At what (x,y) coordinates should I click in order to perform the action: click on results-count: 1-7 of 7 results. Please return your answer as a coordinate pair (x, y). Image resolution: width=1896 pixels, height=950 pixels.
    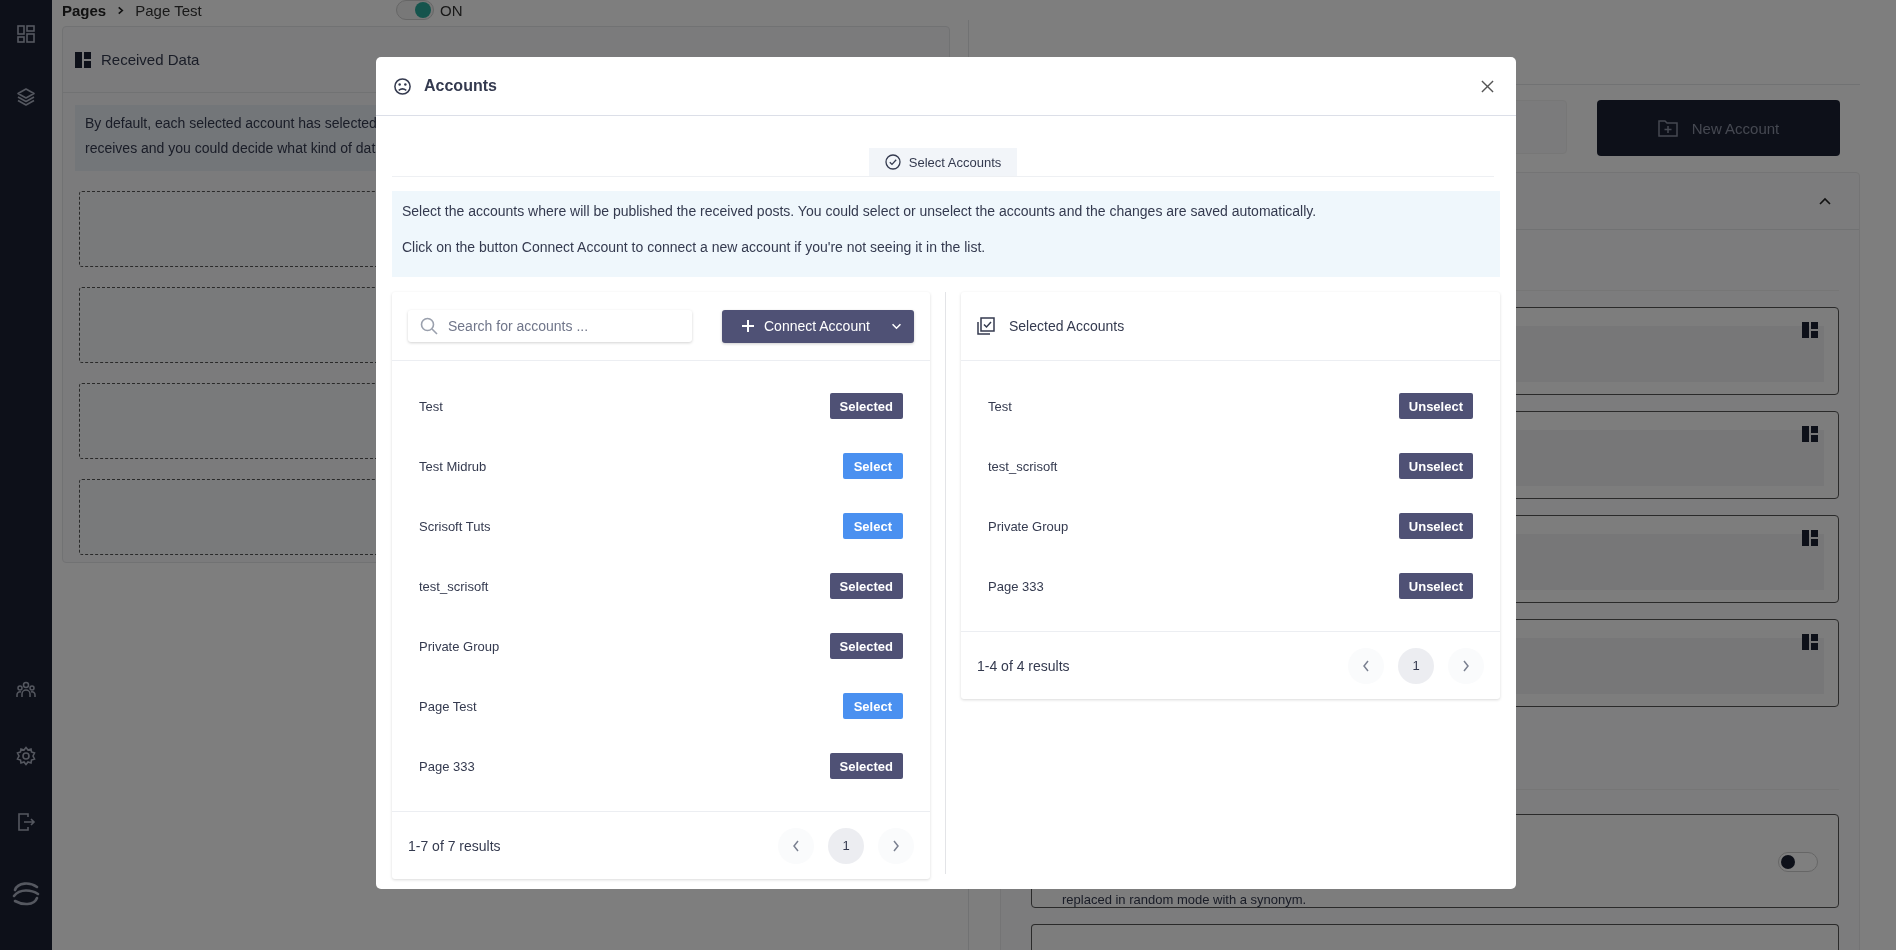
    Looking at the image, I should click on (454, 845).